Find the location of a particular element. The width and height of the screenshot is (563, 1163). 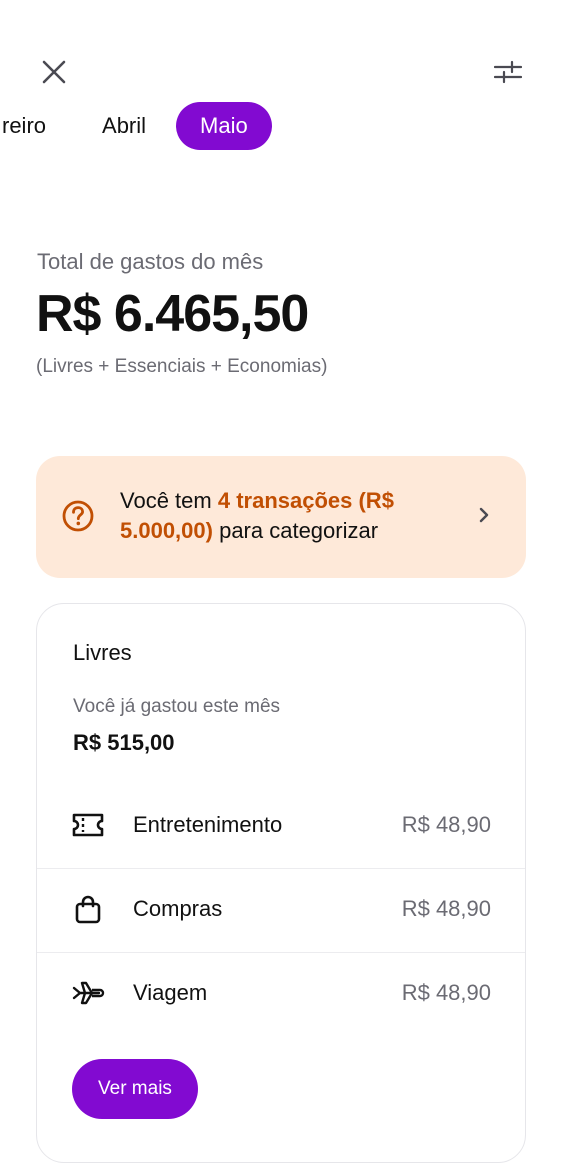

category-row-entretenimento: Entretenimento R$ 48,90 is located at coordinates (281, 826).